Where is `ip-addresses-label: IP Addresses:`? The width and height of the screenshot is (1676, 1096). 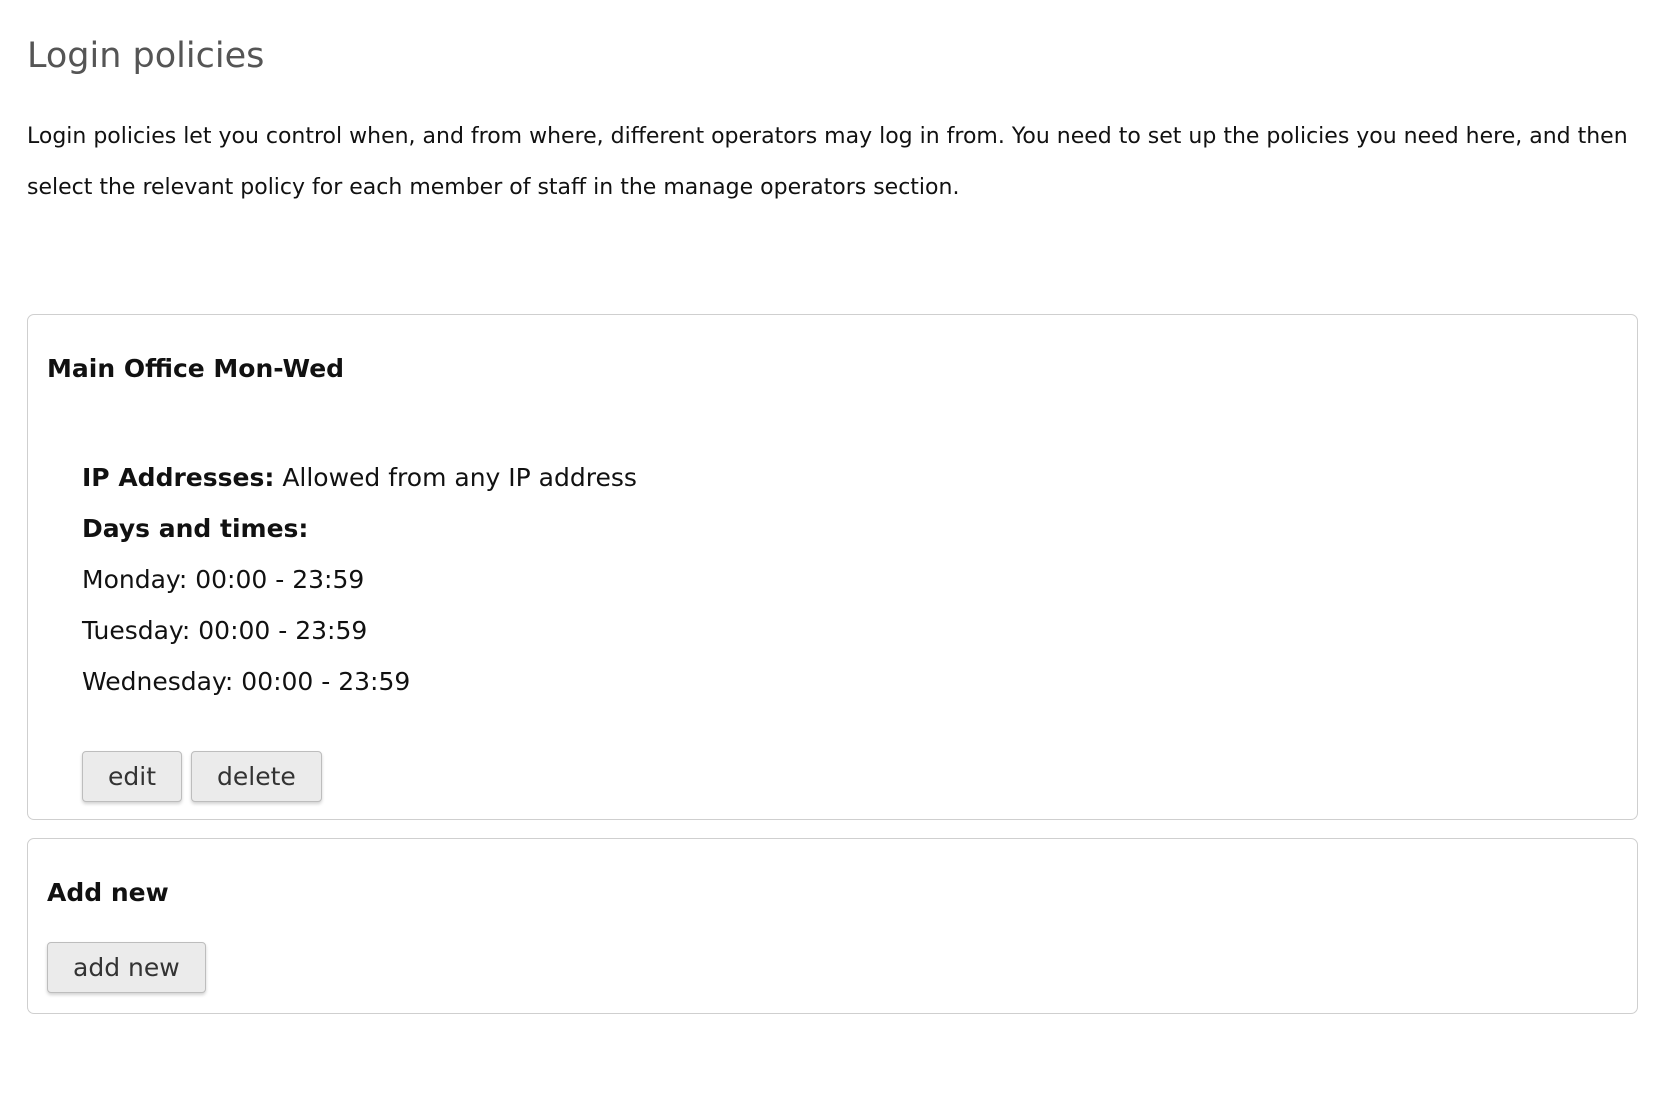
ip-addresses-label: IP Addresses: is located at coordinates (178, 477).